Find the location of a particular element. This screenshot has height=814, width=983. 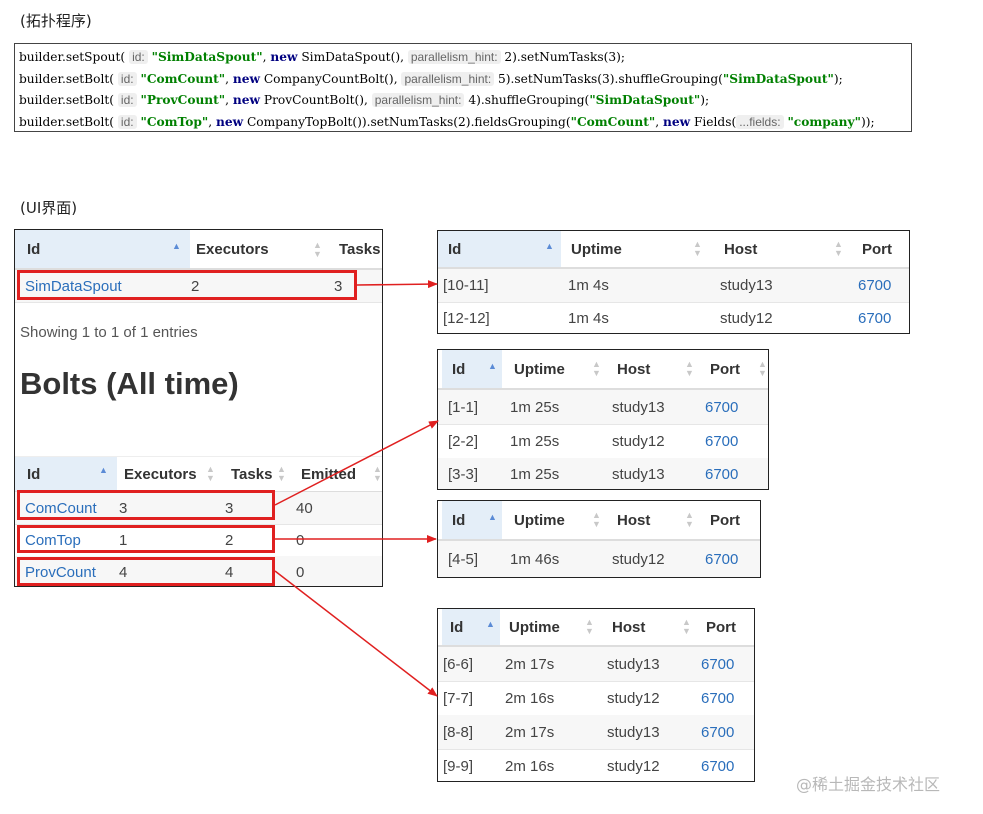

arrow-spout is located at coordinates (397, 284).